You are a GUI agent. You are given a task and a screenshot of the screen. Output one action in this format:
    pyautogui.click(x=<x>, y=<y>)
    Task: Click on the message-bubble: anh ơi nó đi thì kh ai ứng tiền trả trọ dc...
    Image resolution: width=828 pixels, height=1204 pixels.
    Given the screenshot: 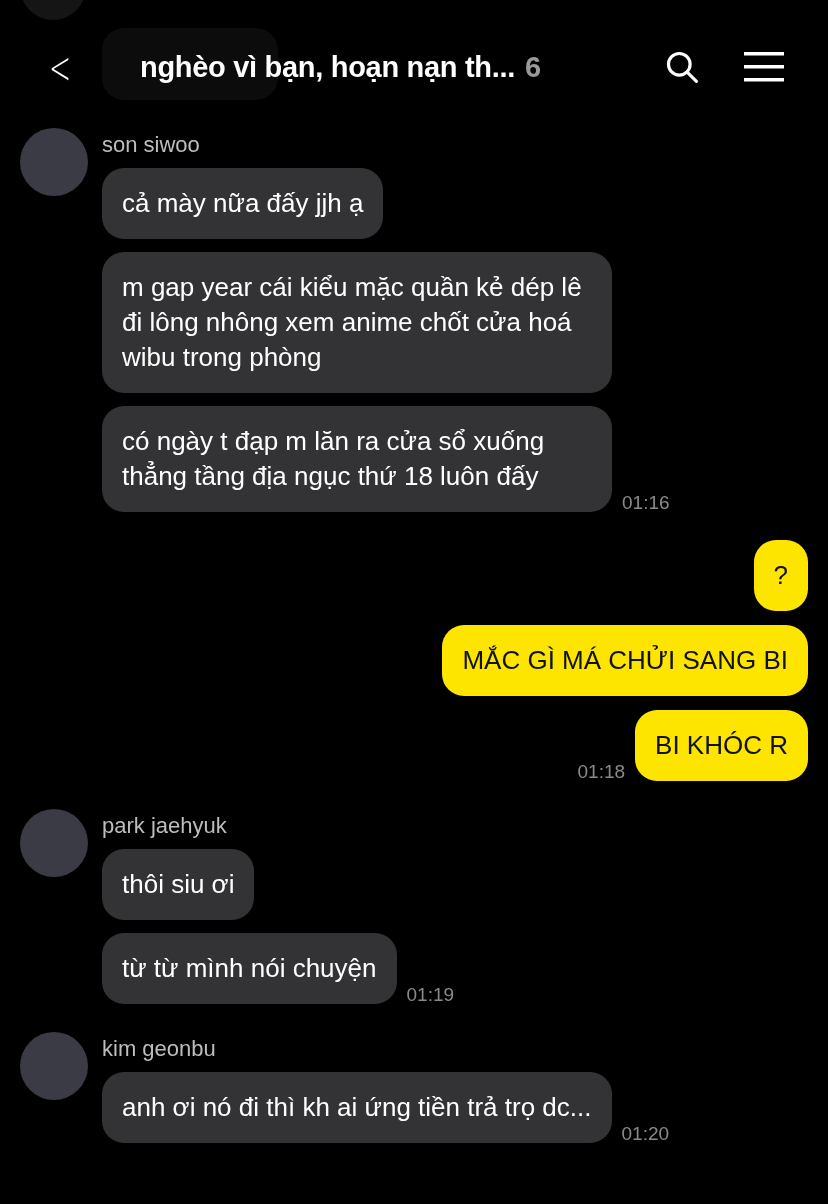 What is the action you would take?
    pyautogui.click(x=357, y=1107)
    